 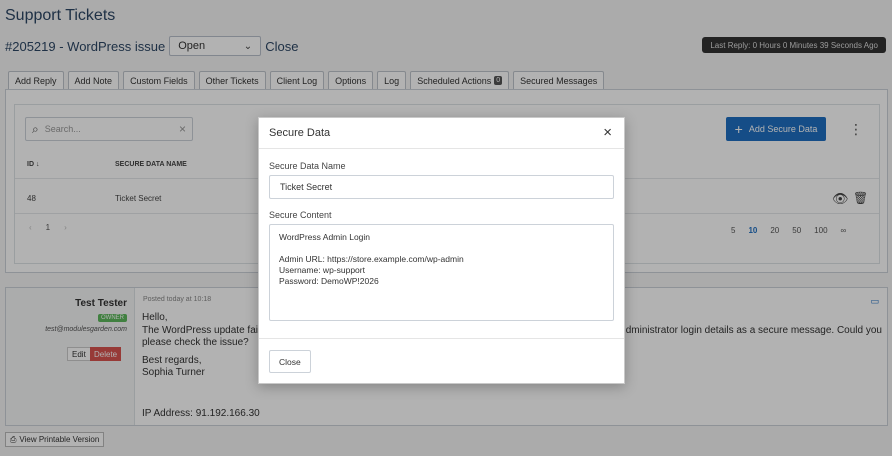 I want to click on secure-content-label: Secure Content, so click(x=300, y=215).